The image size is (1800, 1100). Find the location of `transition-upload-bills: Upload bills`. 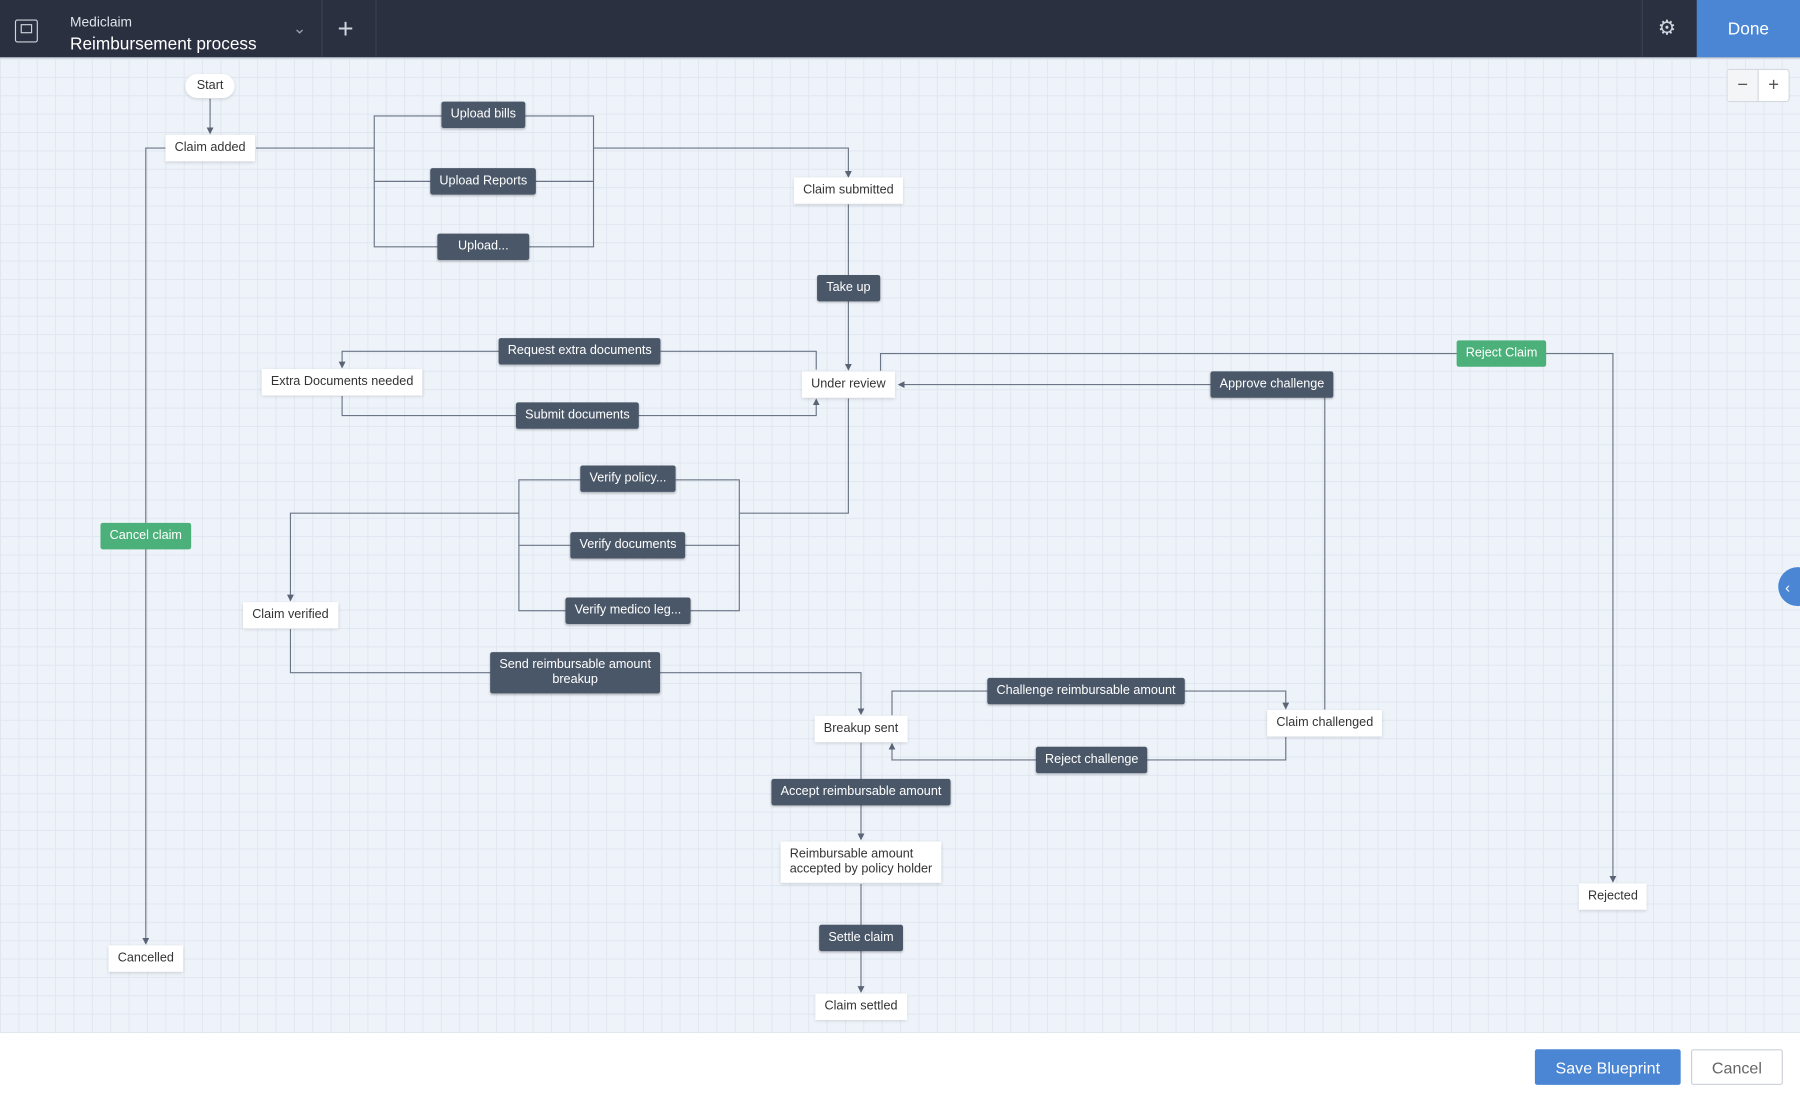

transition-upload-bills: Upload bills is located at coordinates (483, 115).